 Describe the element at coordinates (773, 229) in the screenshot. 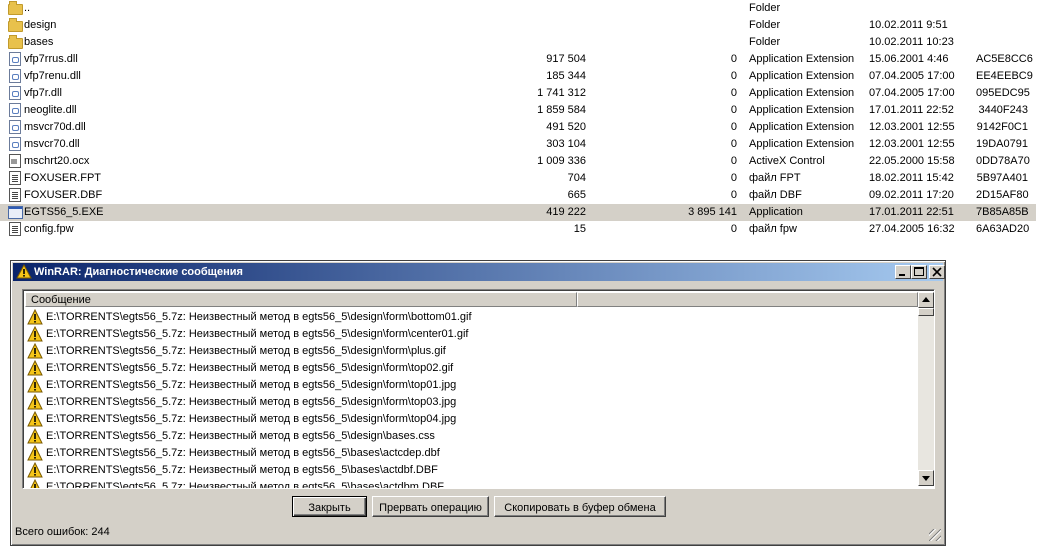

I see `file-type: файл fpw` at that location.